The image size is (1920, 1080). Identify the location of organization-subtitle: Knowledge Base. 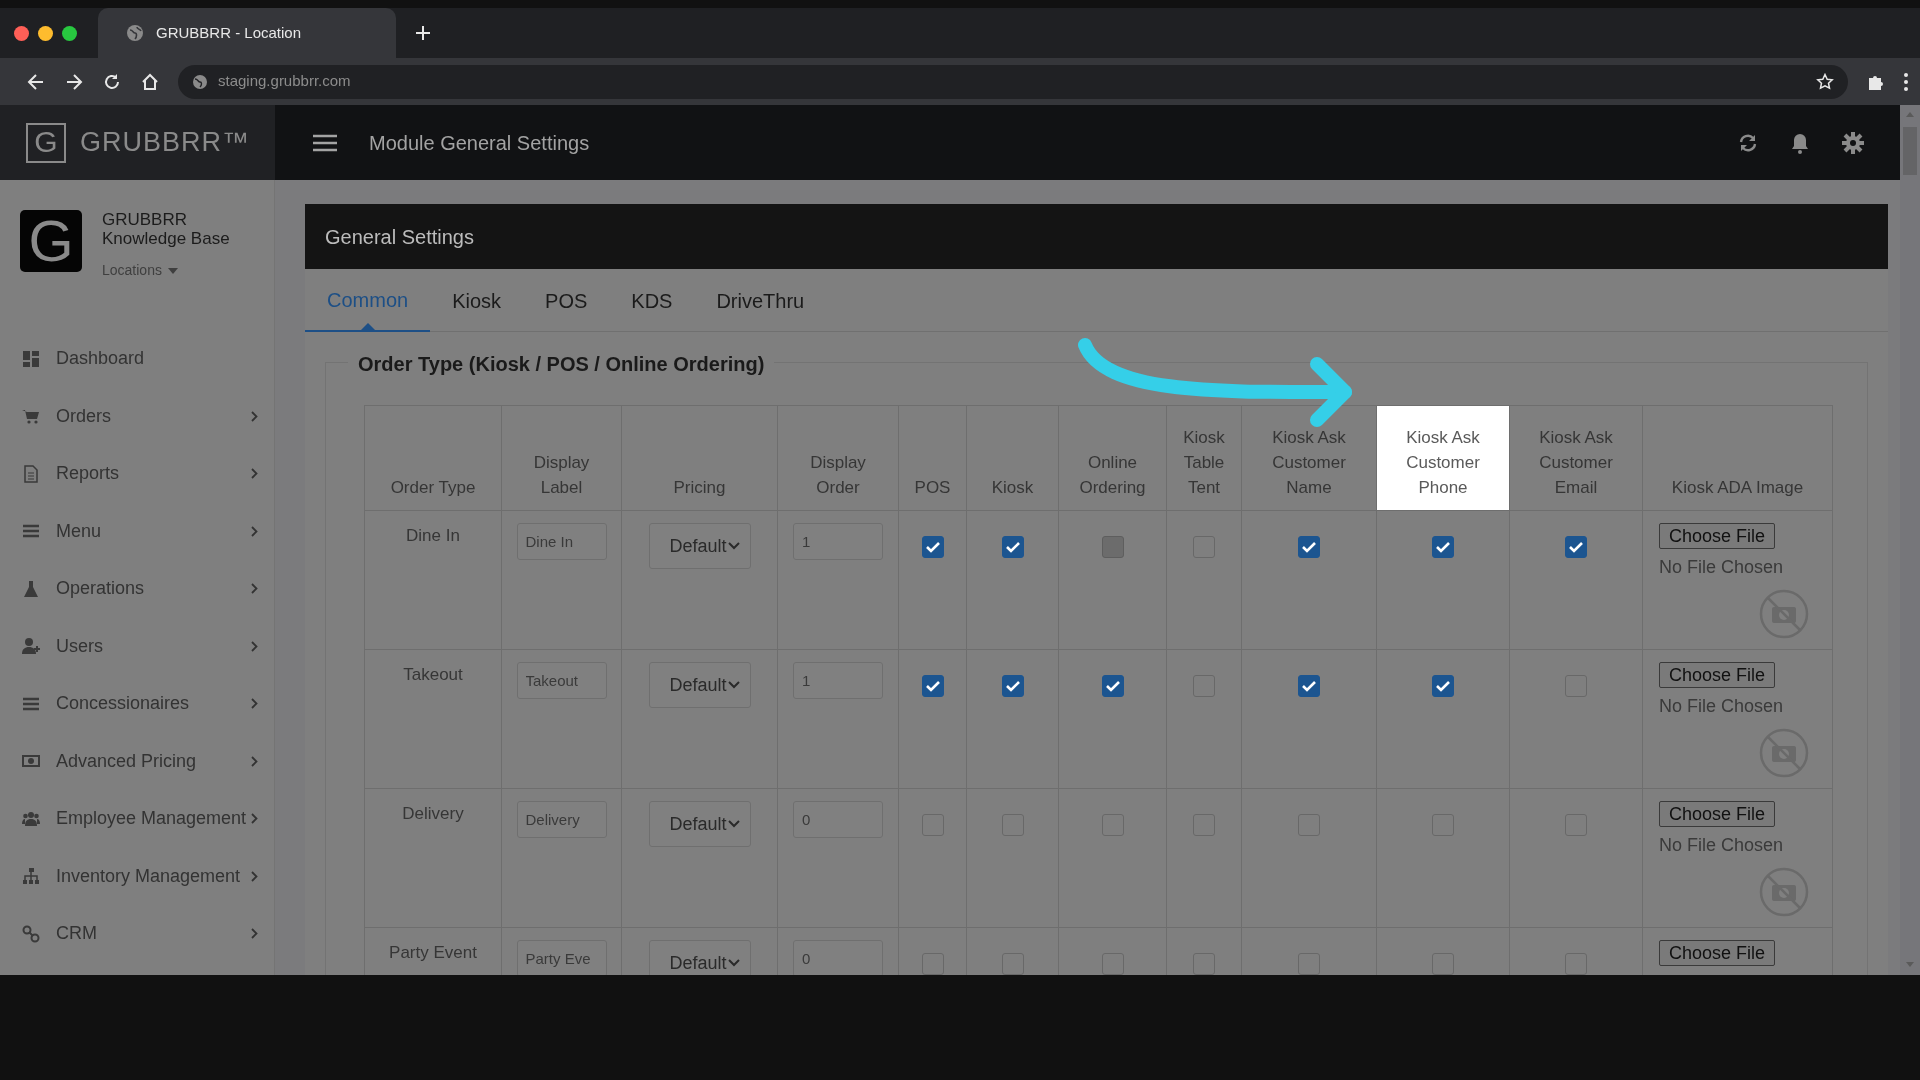
(166, 238).